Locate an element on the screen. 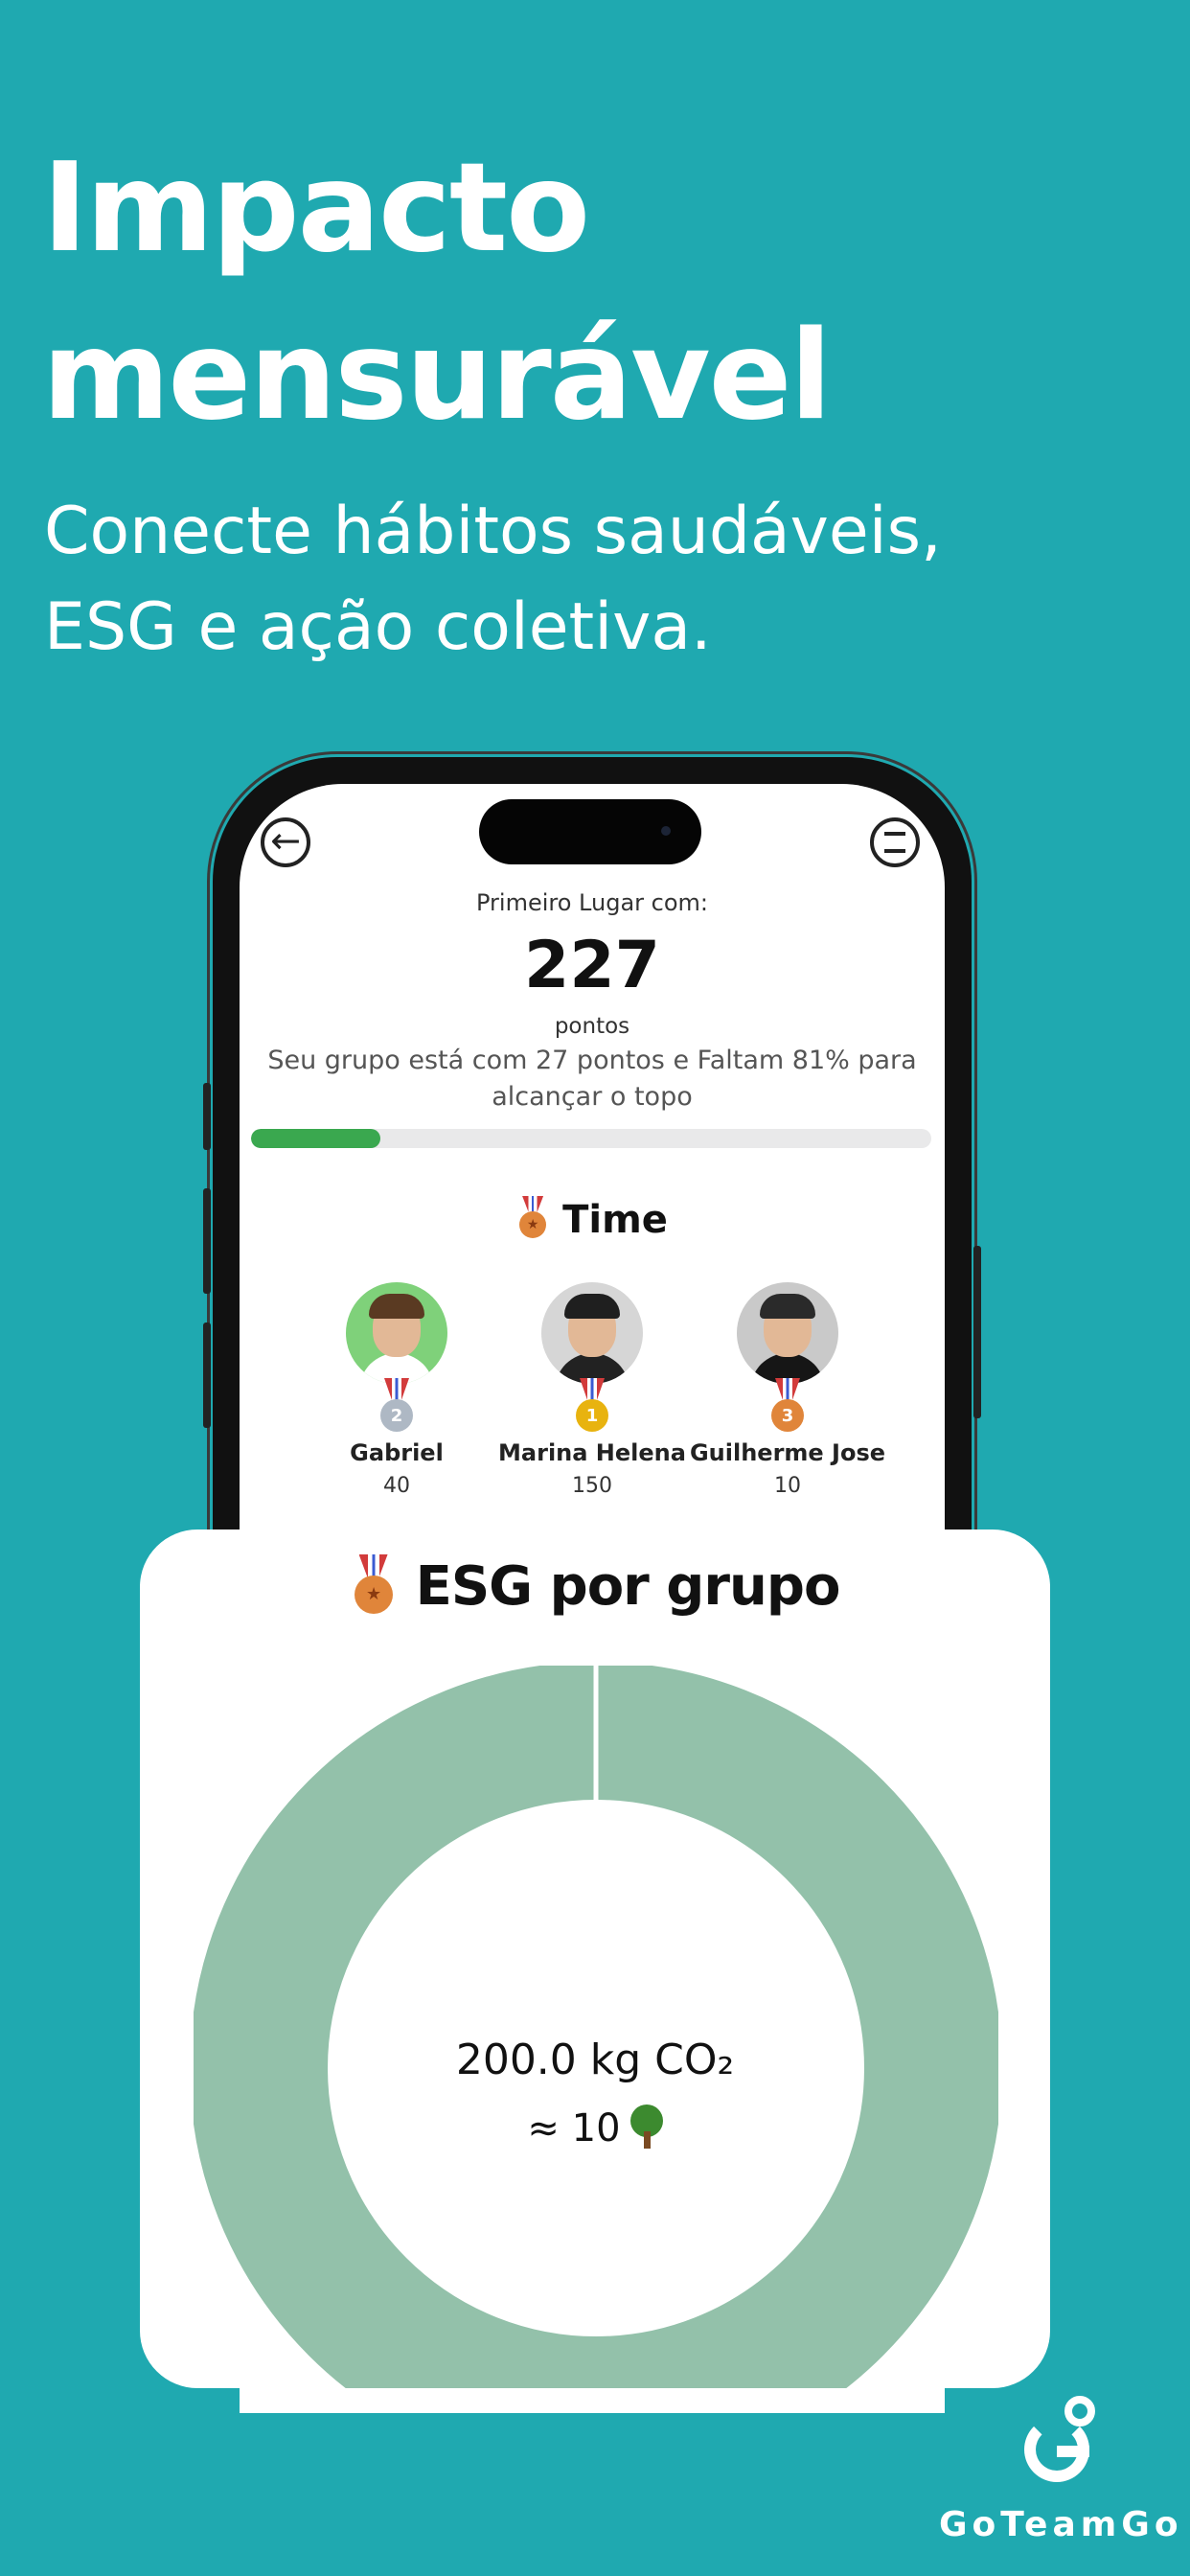  headline-line-2: mensurável is located at coordinates (437, 376).